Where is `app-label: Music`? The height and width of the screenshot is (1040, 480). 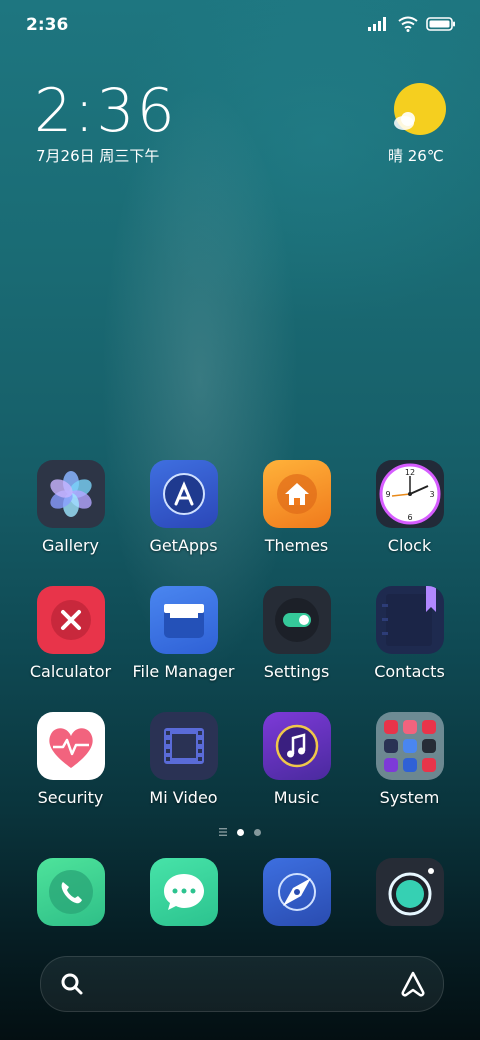
app-label: Music is located at coordinates (296, 797).